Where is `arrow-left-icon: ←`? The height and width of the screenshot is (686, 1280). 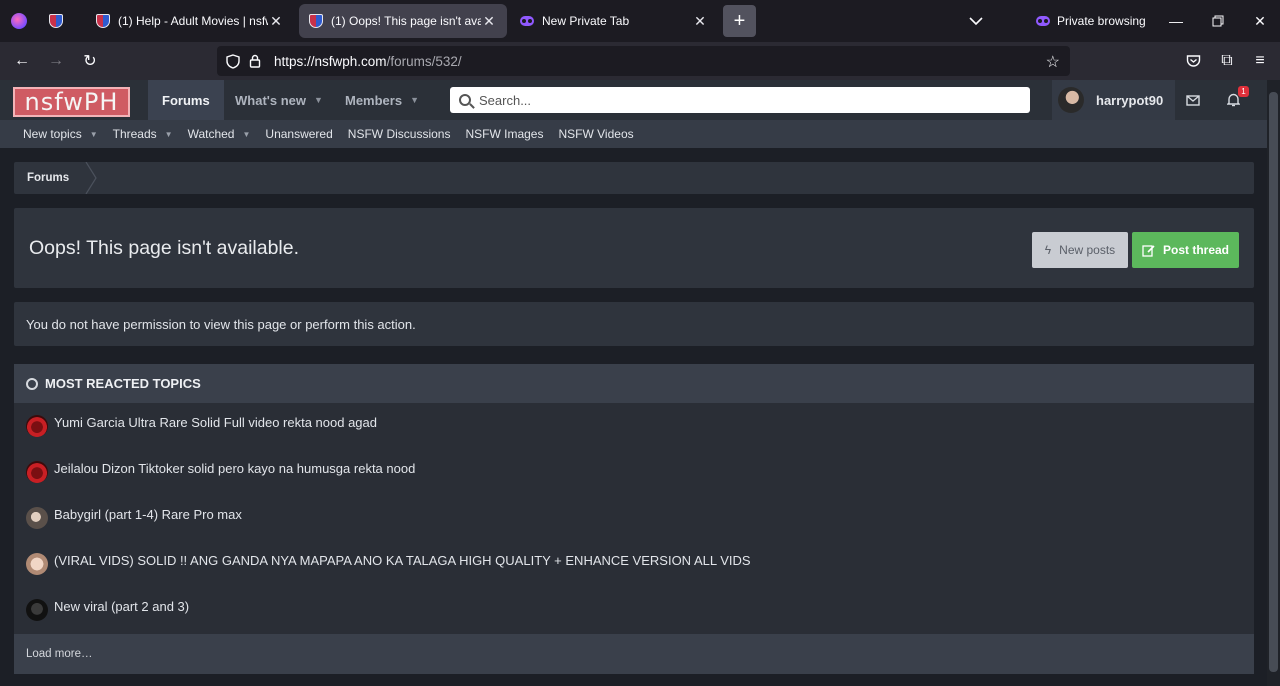
arrow-left-icon: ← is located at coordinates (22, 60).